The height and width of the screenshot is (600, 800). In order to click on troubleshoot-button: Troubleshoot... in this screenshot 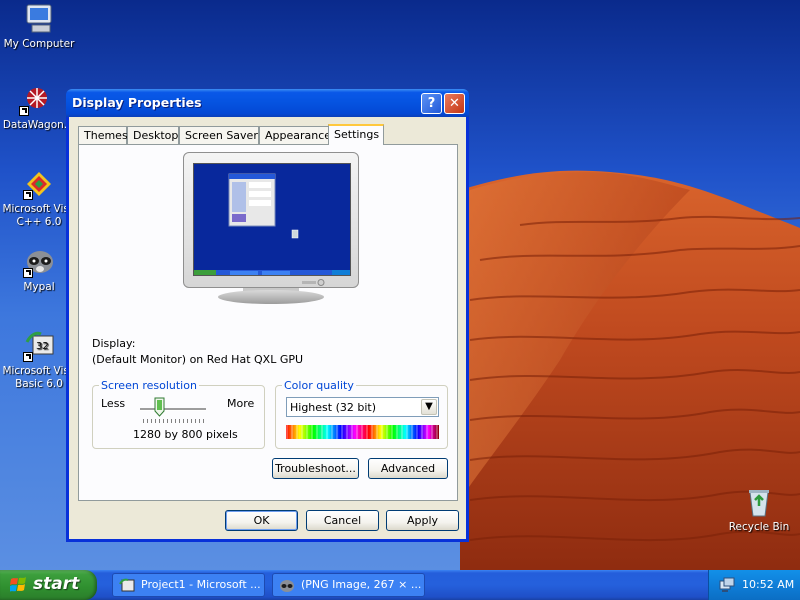, I will do `click(315, 468)`.